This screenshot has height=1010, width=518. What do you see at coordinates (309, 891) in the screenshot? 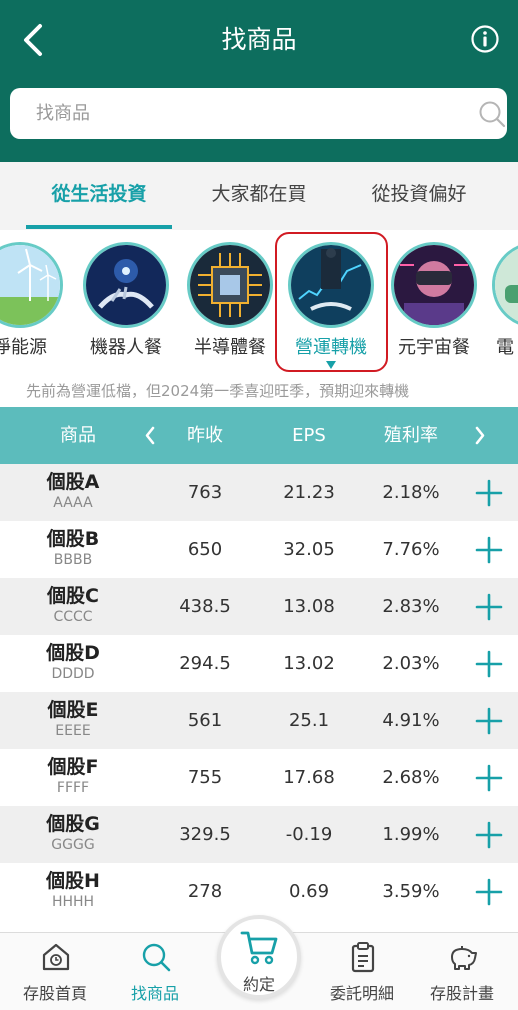
I see `eps-cell: 0.69` at bounding box center [309, 891].